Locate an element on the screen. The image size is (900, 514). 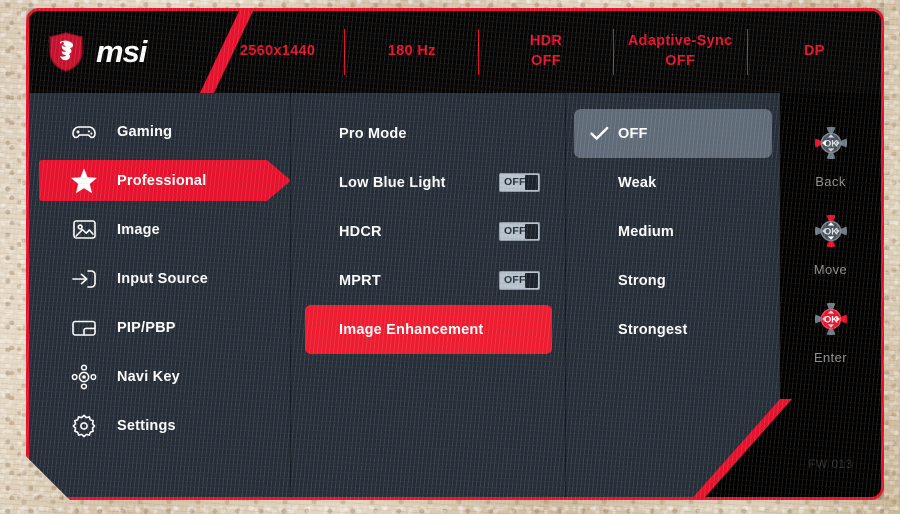
sidebar-item-navi-key: Navi Key is located at coordinates (160, 376).